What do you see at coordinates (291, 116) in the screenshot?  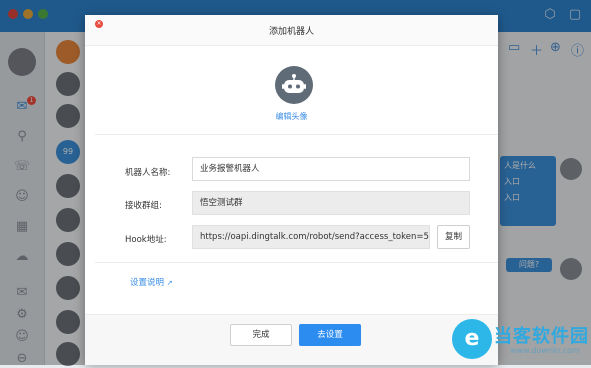 I see `edit-avatar-link: 编辑头像` at bounding box center [291, 116].